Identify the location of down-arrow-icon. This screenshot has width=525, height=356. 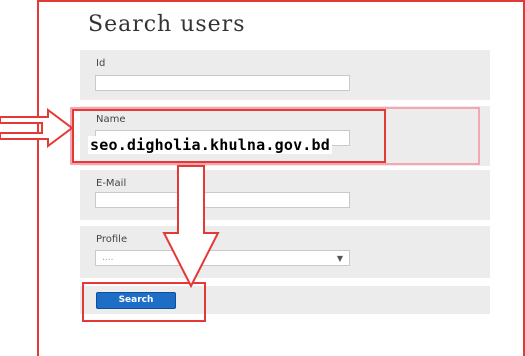
(191, 227).